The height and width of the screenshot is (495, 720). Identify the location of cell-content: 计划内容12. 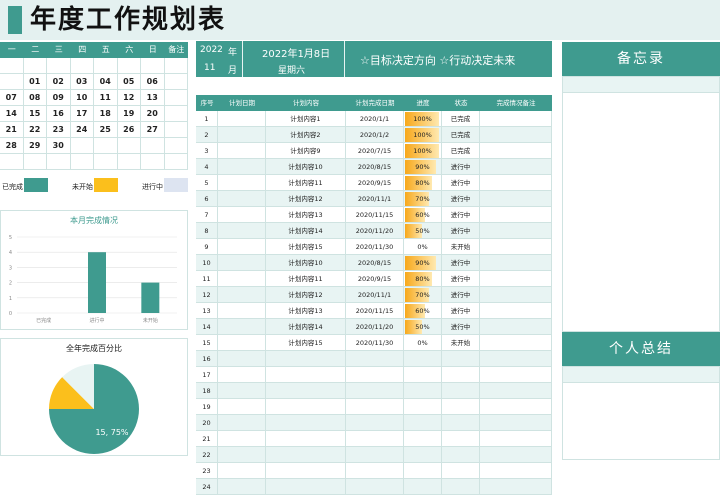
(306, 295).